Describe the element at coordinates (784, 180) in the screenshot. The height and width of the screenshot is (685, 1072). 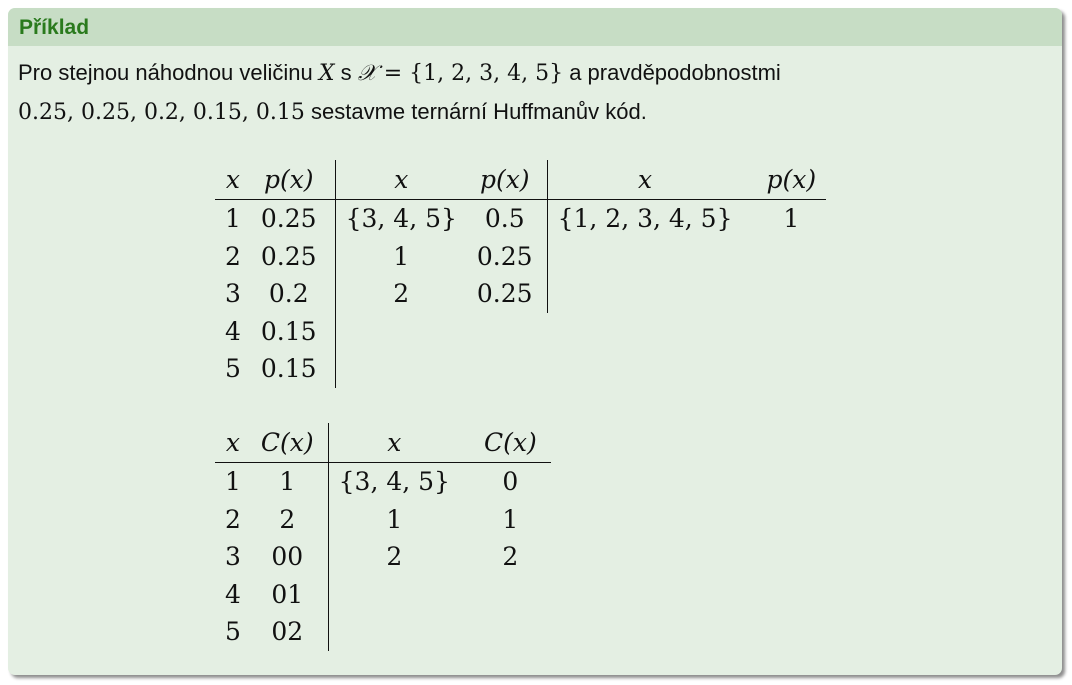
I see `header-px-3: p(x)` at that location.